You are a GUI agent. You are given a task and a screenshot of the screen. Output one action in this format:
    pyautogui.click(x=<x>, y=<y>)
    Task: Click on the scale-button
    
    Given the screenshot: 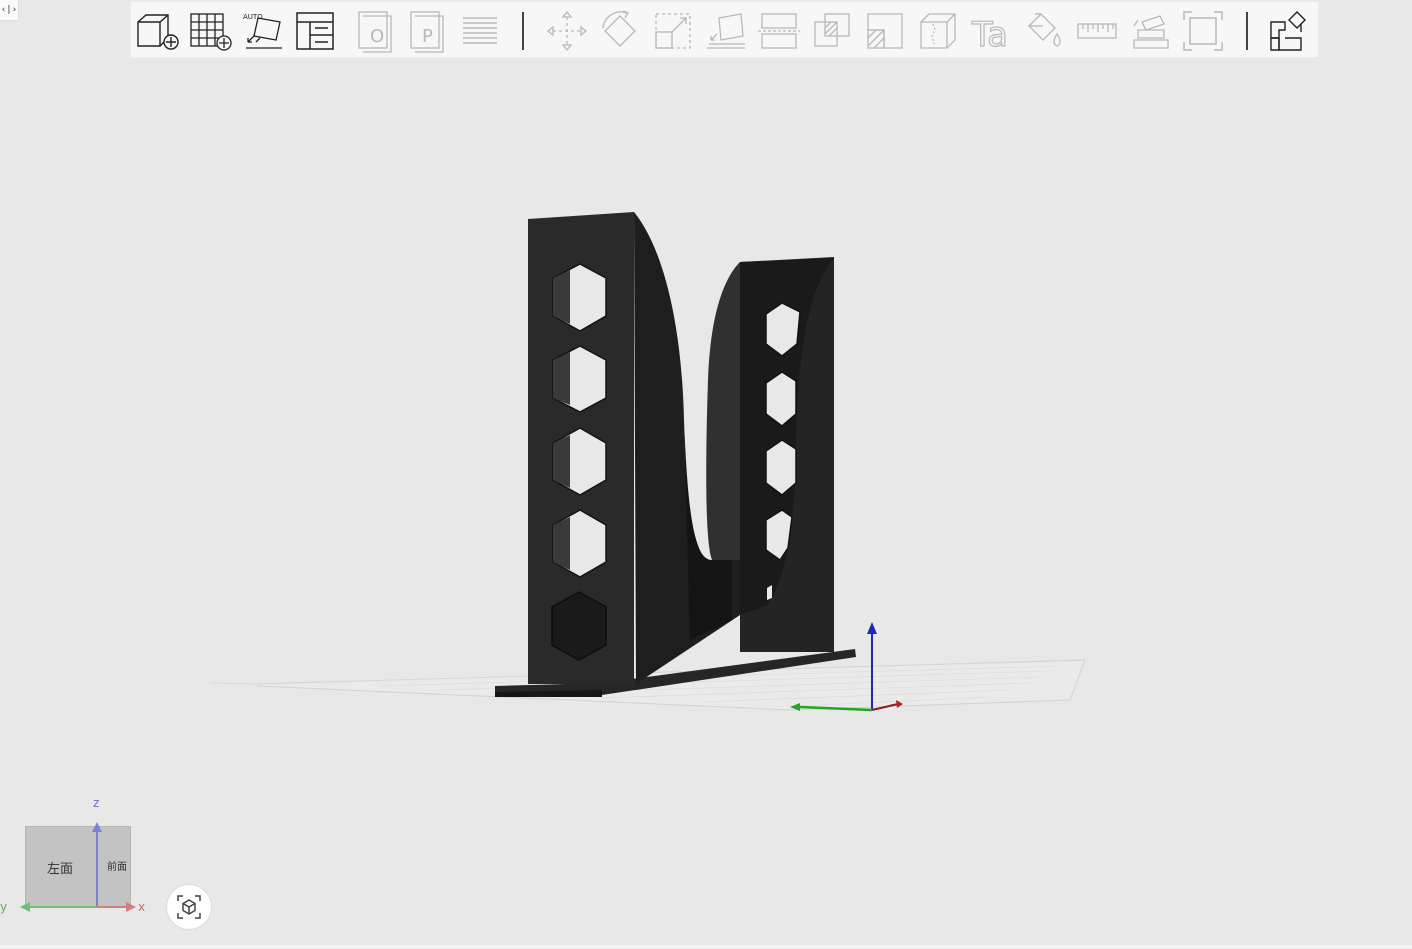 What is the action you would take?
    pyautogui.click(x=673, y=31)
    